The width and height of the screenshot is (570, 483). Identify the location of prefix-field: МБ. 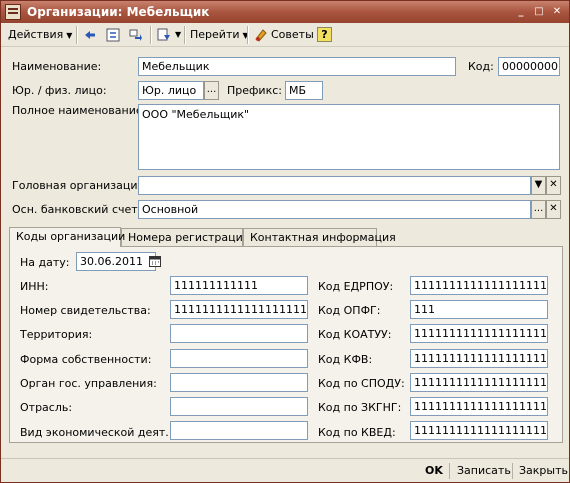
(304, 90).